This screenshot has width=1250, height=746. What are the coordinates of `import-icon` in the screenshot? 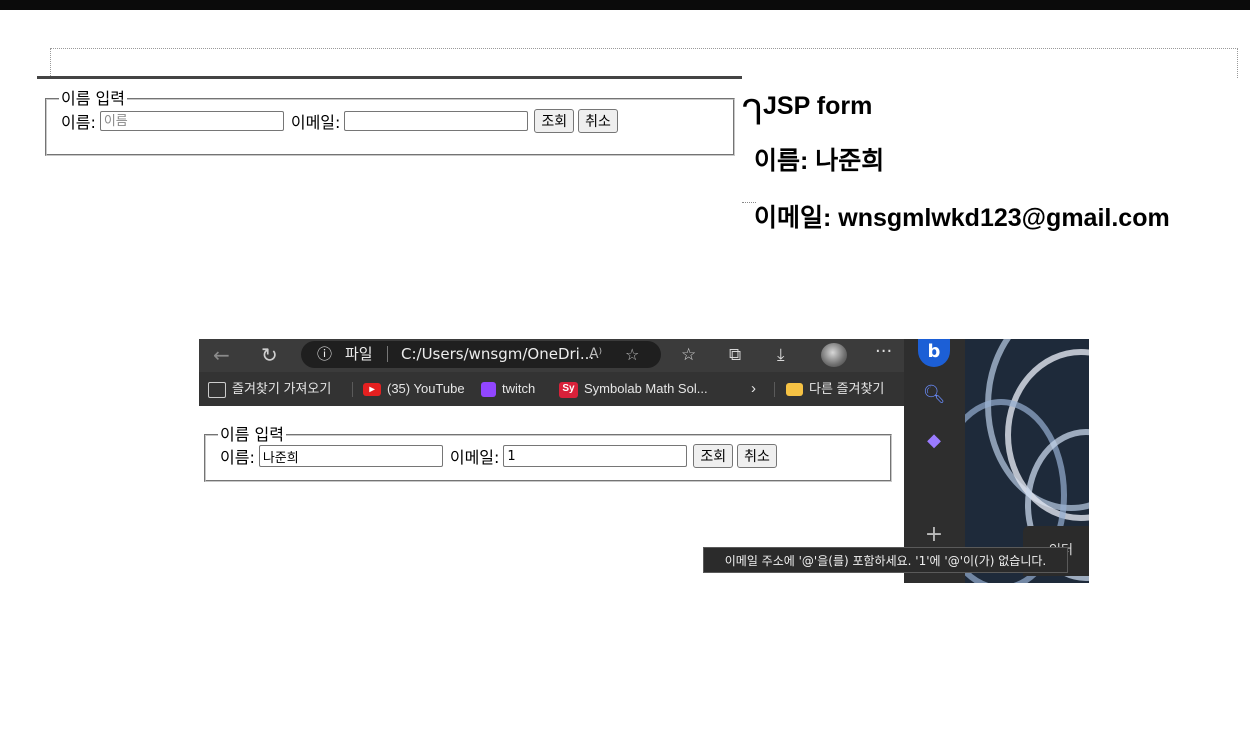 It's located at (217, 389).